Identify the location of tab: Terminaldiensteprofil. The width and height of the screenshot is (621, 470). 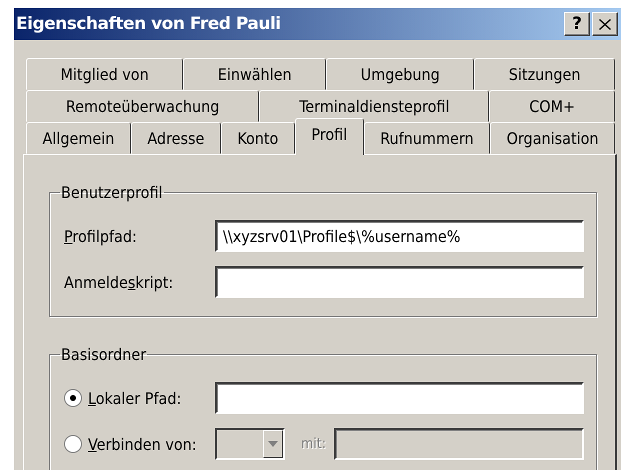
(374, 106).